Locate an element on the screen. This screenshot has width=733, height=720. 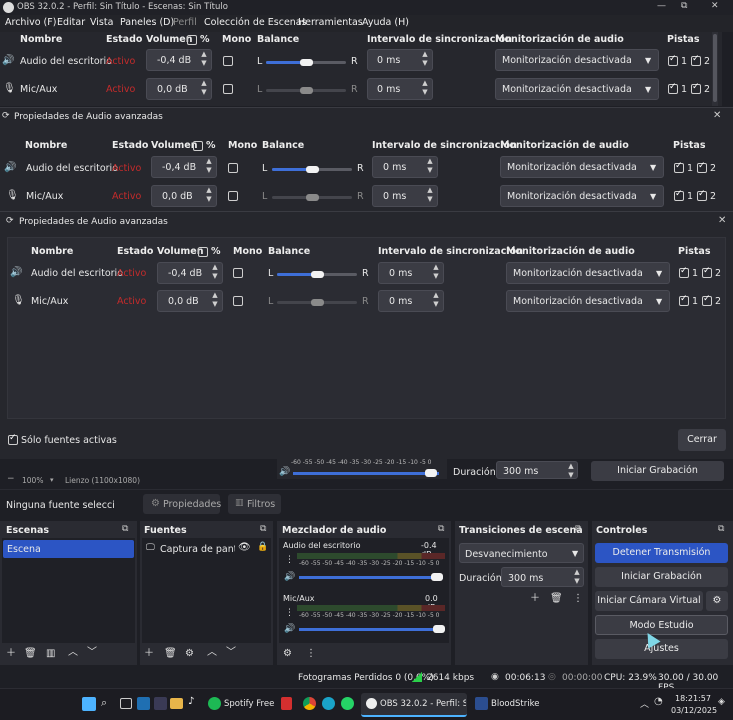
notification-bell-icon: ◈ is located at coordinates (721, 702).